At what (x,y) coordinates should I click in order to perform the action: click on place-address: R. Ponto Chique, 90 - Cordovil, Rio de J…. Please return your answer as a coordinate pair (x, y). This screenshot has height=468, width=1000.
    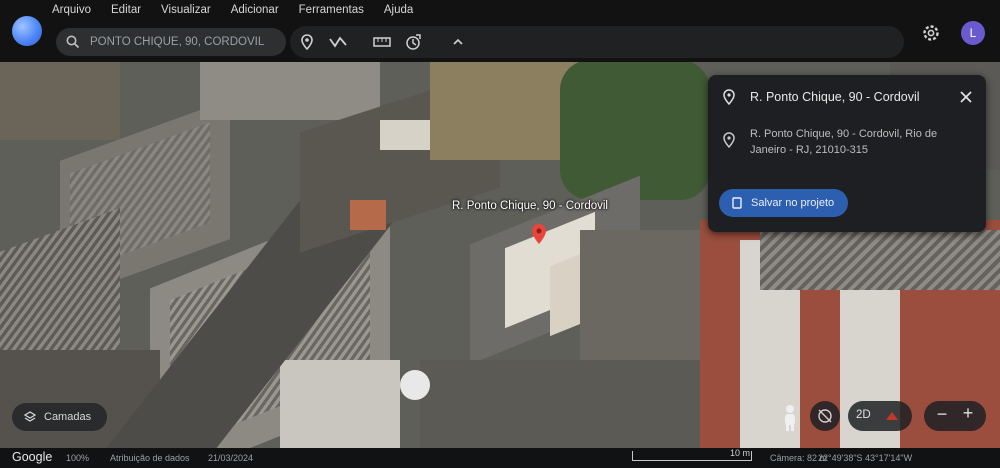
    Looking at the image, I should click on (844, 142).